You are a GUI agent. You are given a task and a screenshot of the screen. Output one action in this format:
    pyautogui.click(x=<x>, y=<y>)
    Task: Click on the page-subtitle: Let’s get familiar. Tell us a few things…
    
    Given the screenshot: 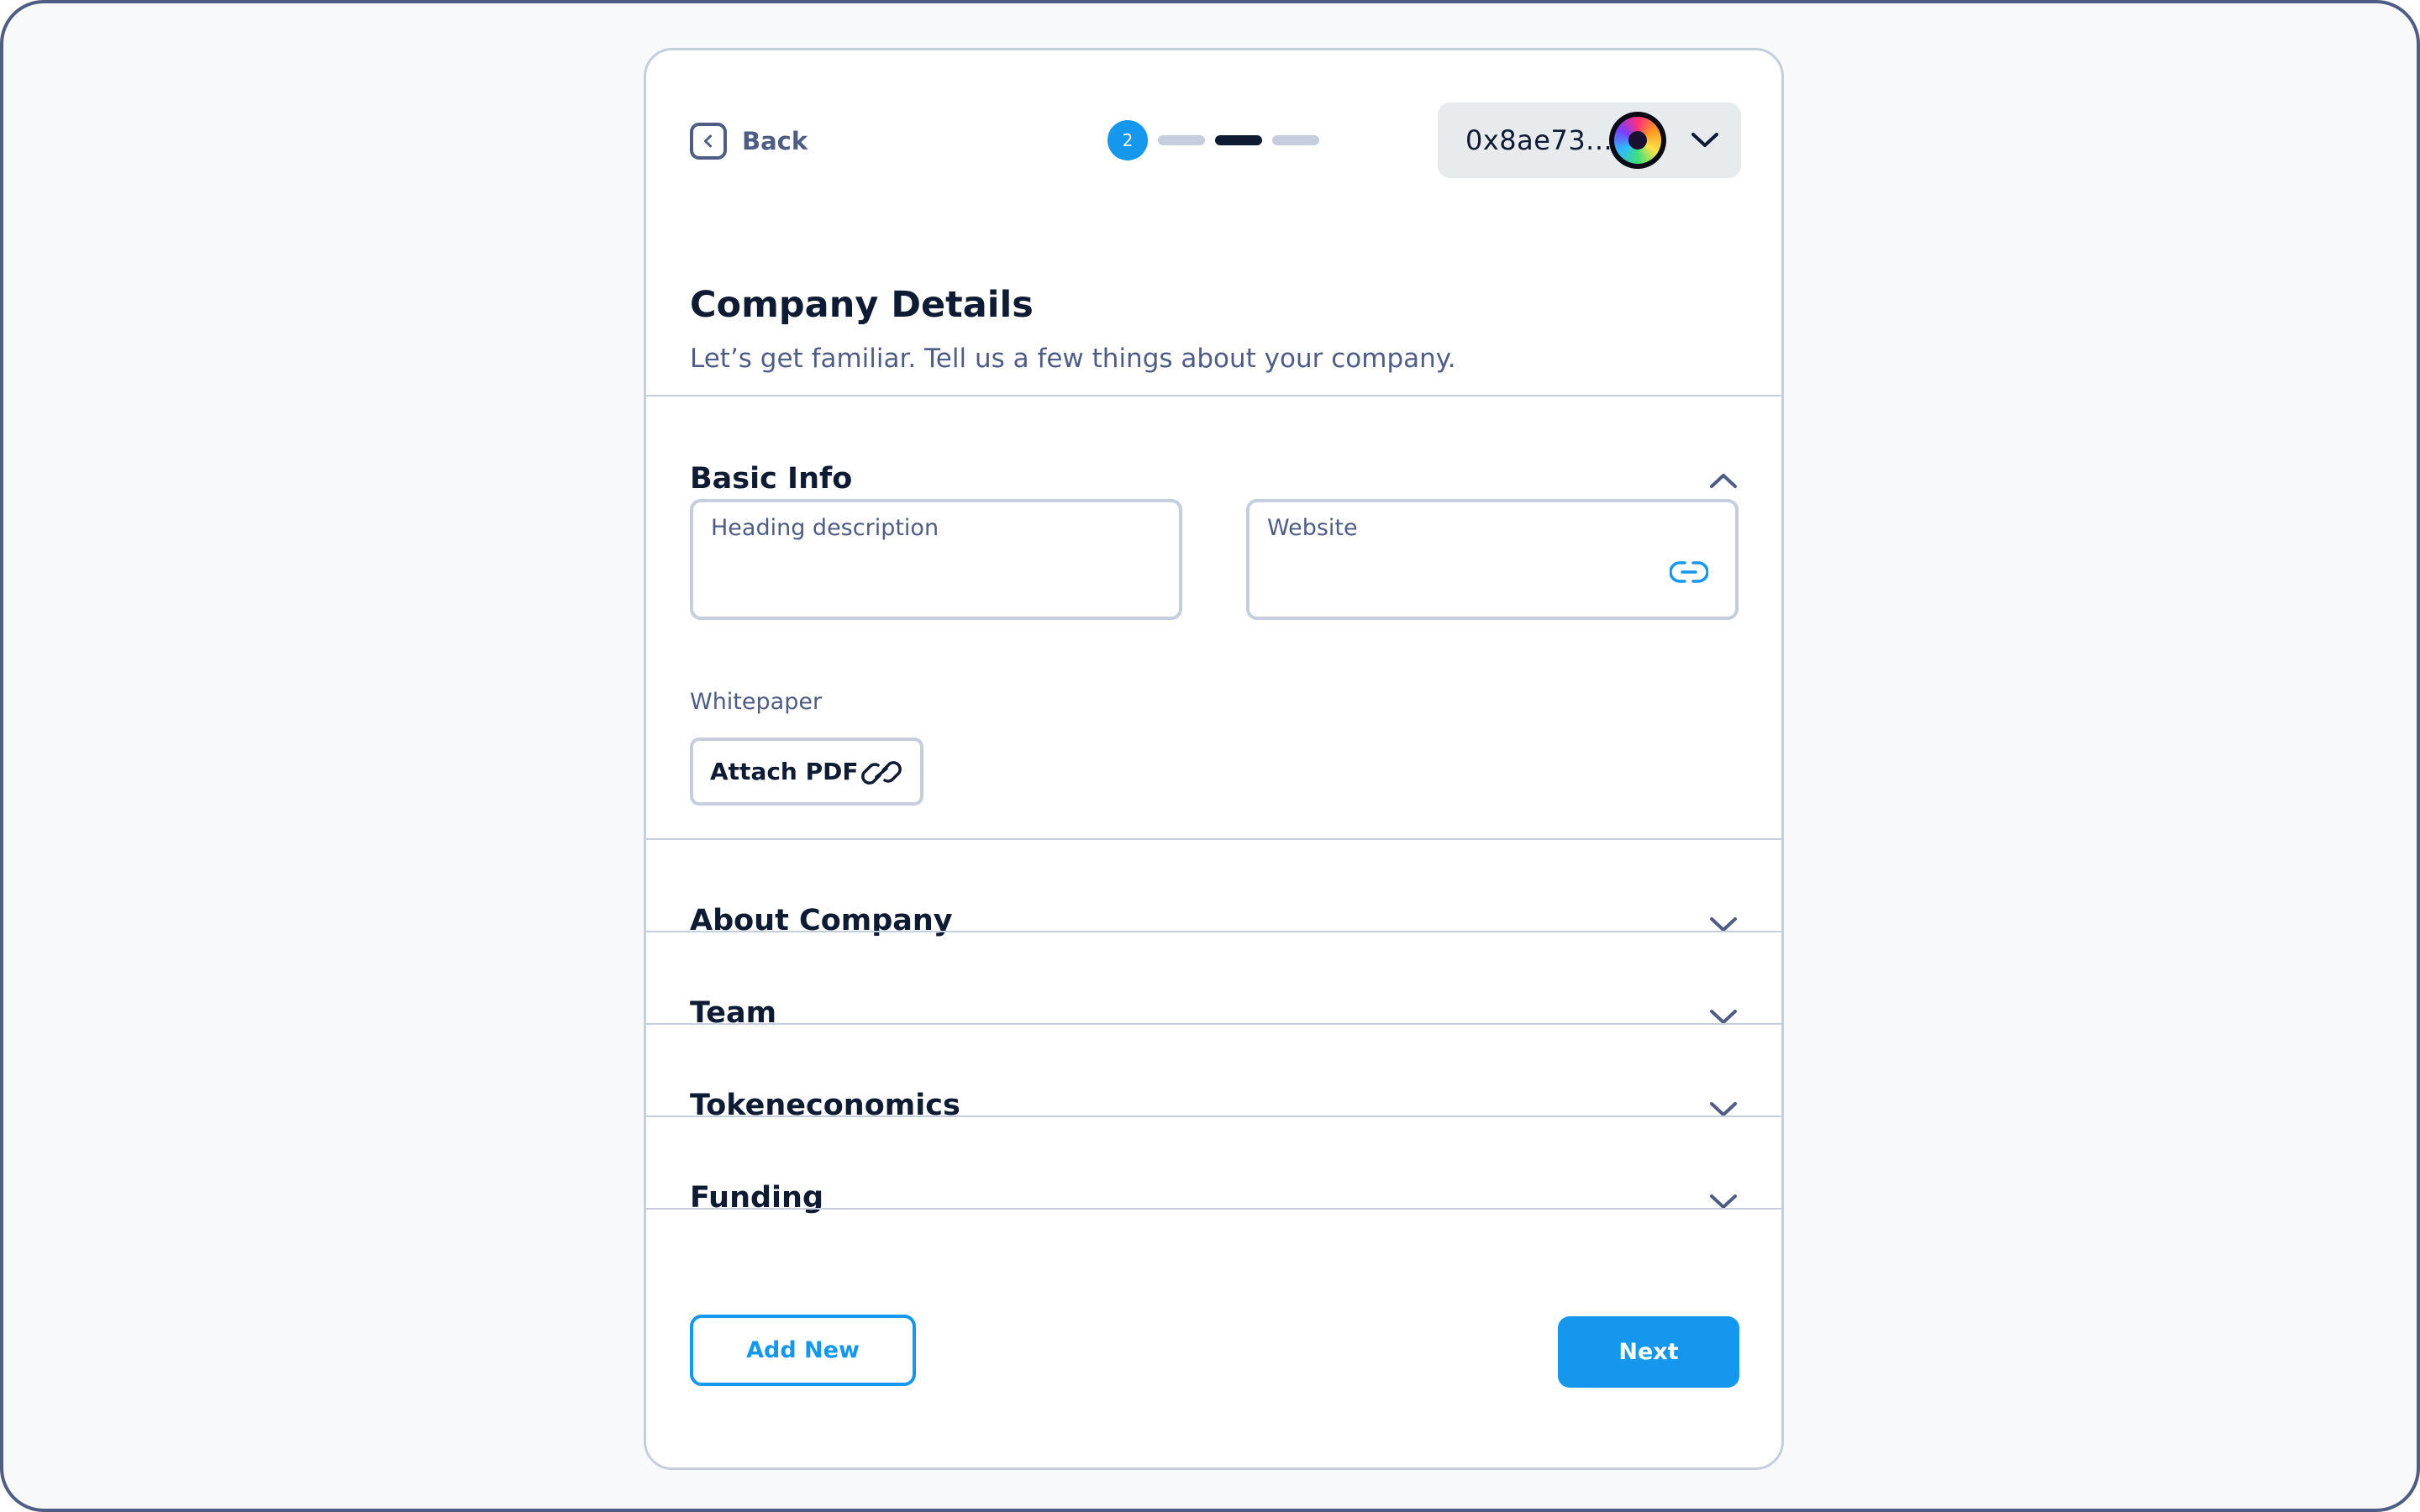 What is the action you would take?
    pyautogui.click(x=1073, y=359)
    